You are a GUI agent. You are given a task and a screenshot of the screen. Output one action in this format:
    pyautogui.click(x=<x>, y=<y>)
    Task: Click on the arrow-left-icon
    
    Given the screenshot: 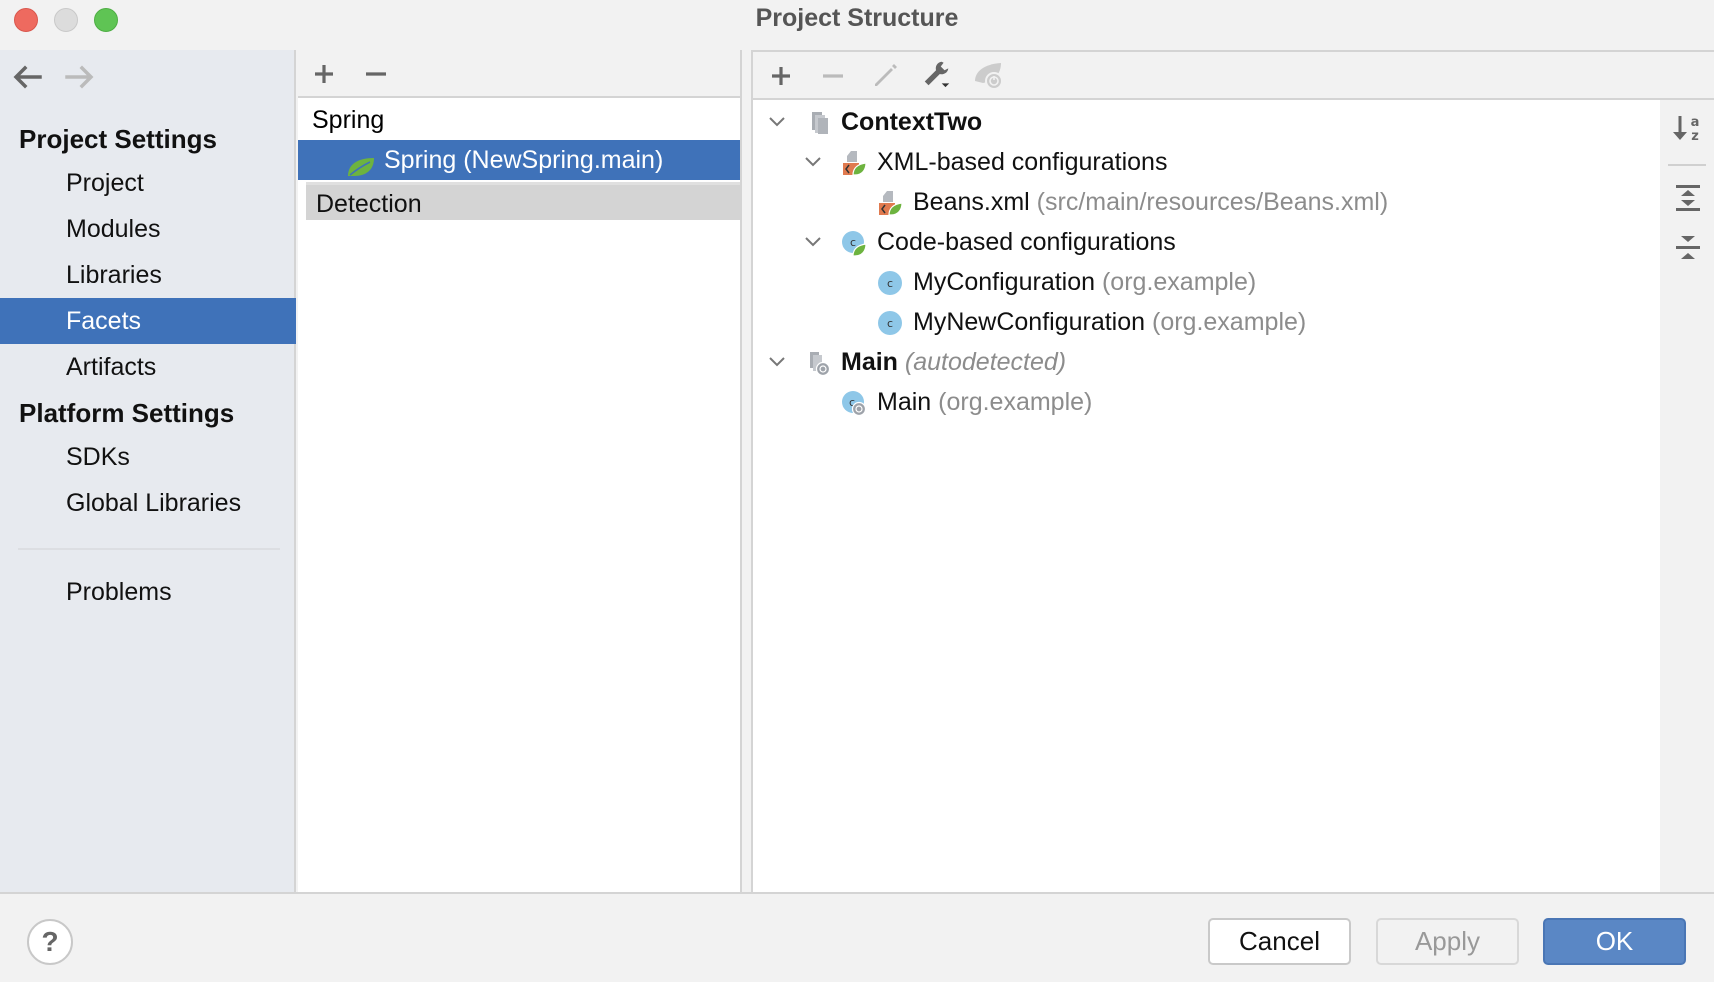 What is the action you would take?
    pyautogui.click(x=27, y=77)
    